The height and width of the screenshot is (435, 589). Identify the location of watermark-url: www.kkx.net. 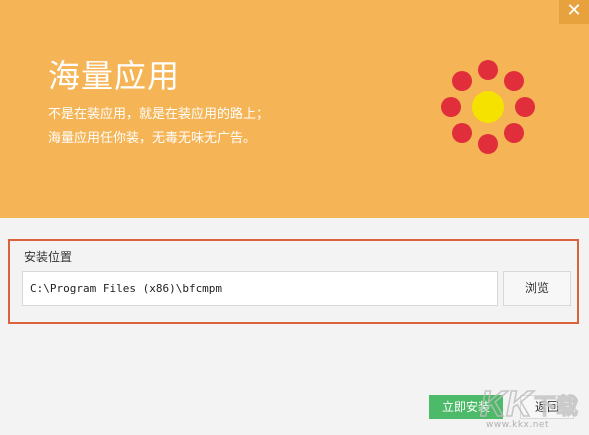
(517, 425).